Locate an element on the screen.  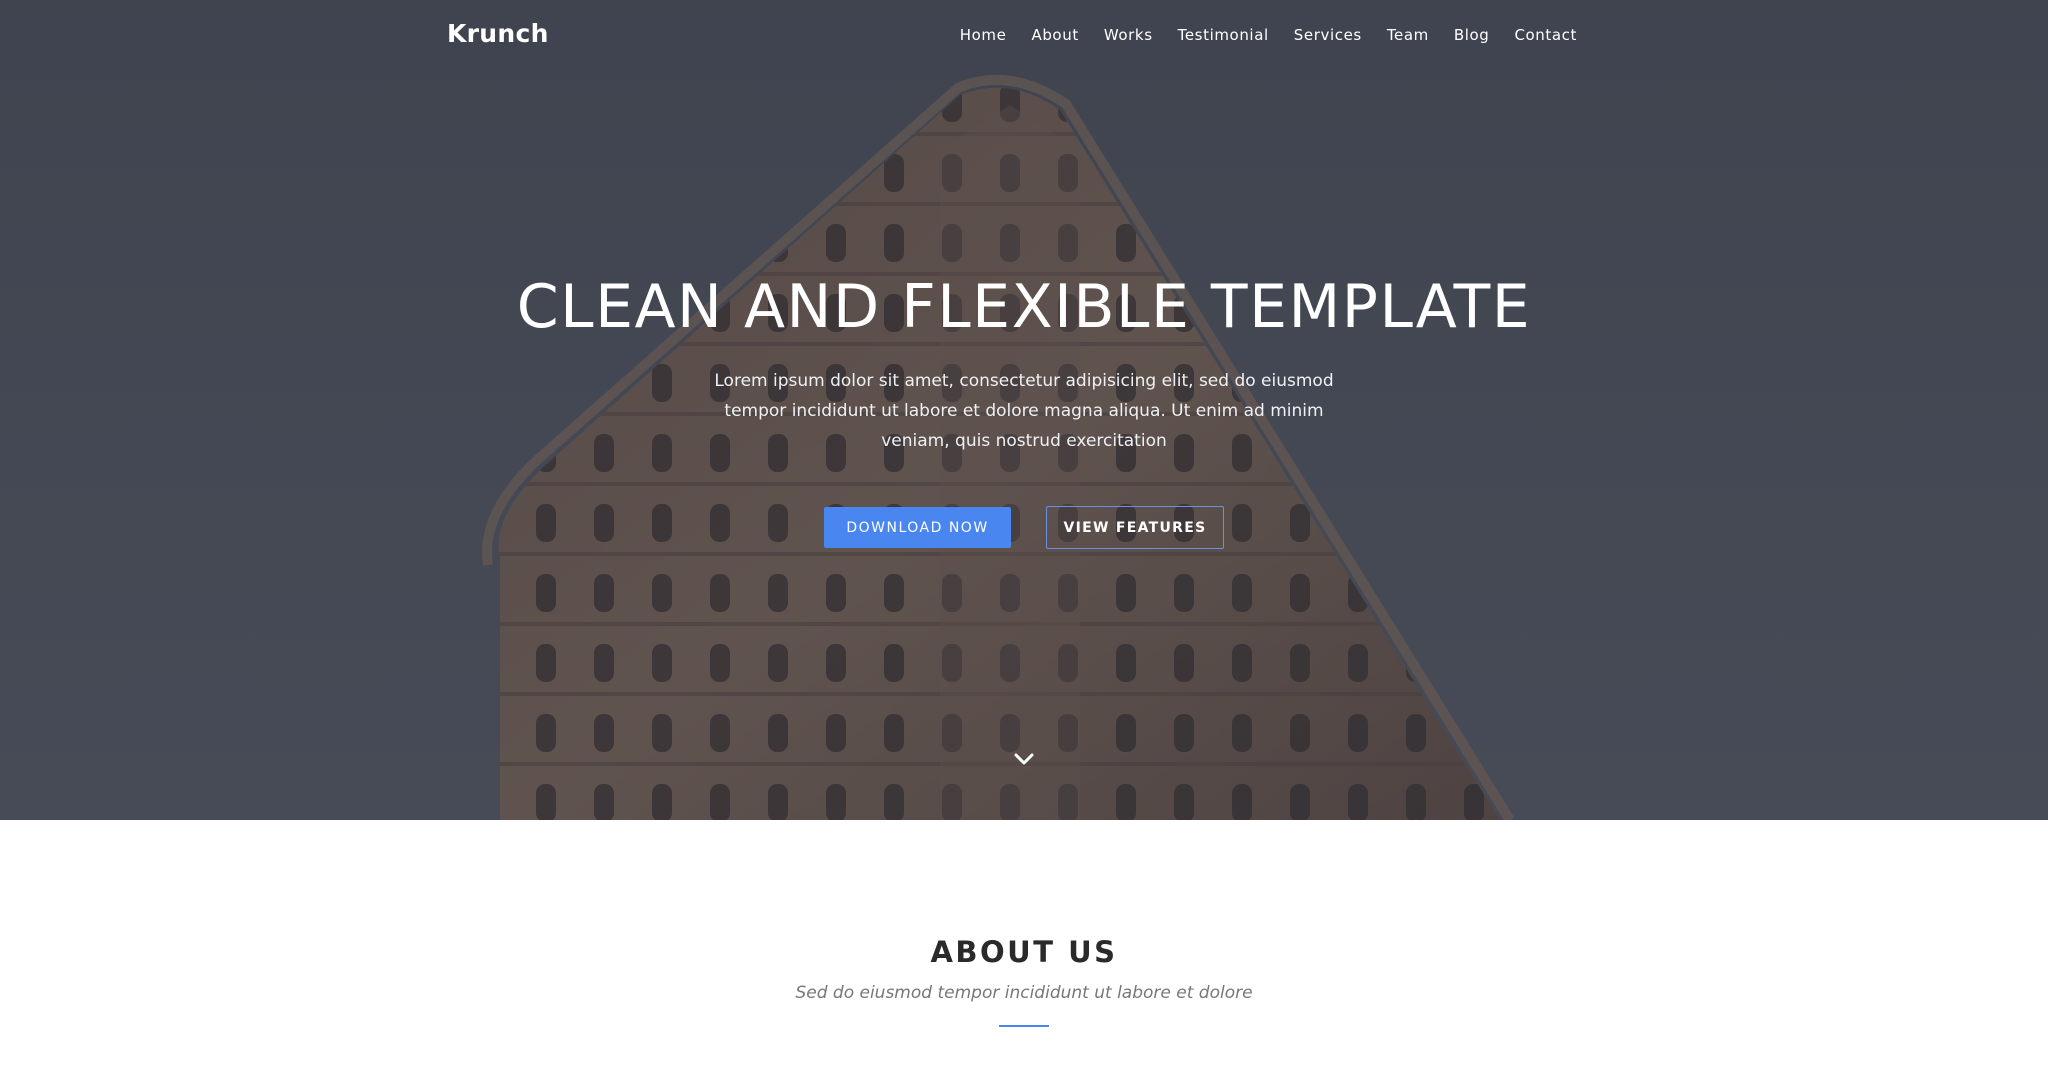
nav-link-works: Works is located at coordinates (1128, 35).